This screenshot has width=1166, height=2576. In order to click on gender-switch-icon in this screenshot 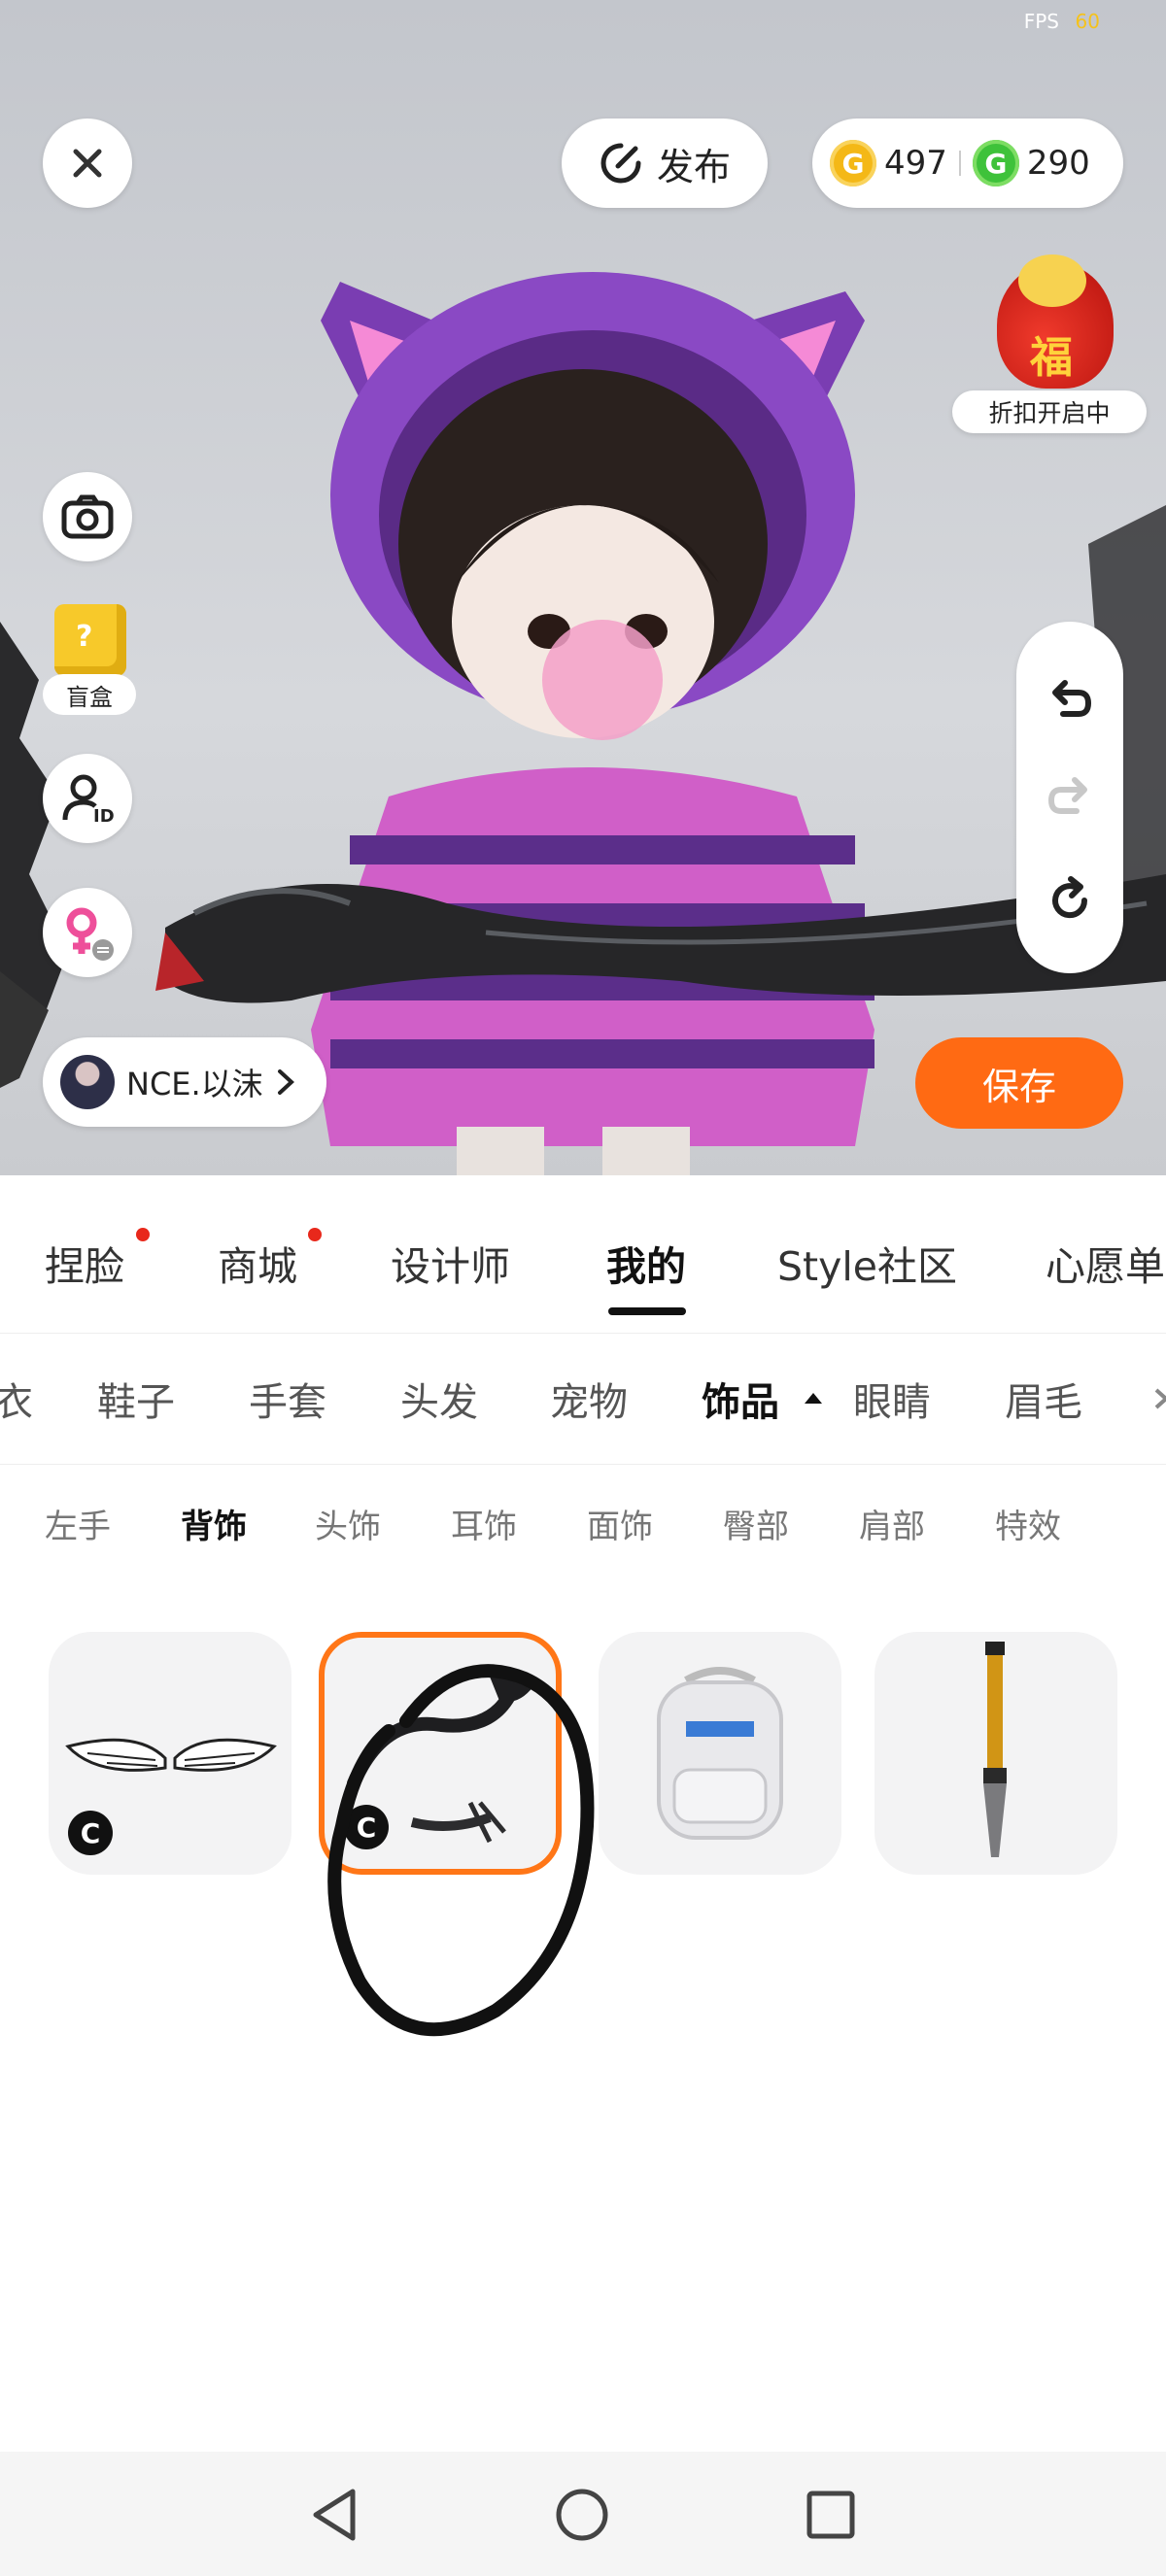, I will do `click(90, 934)`.